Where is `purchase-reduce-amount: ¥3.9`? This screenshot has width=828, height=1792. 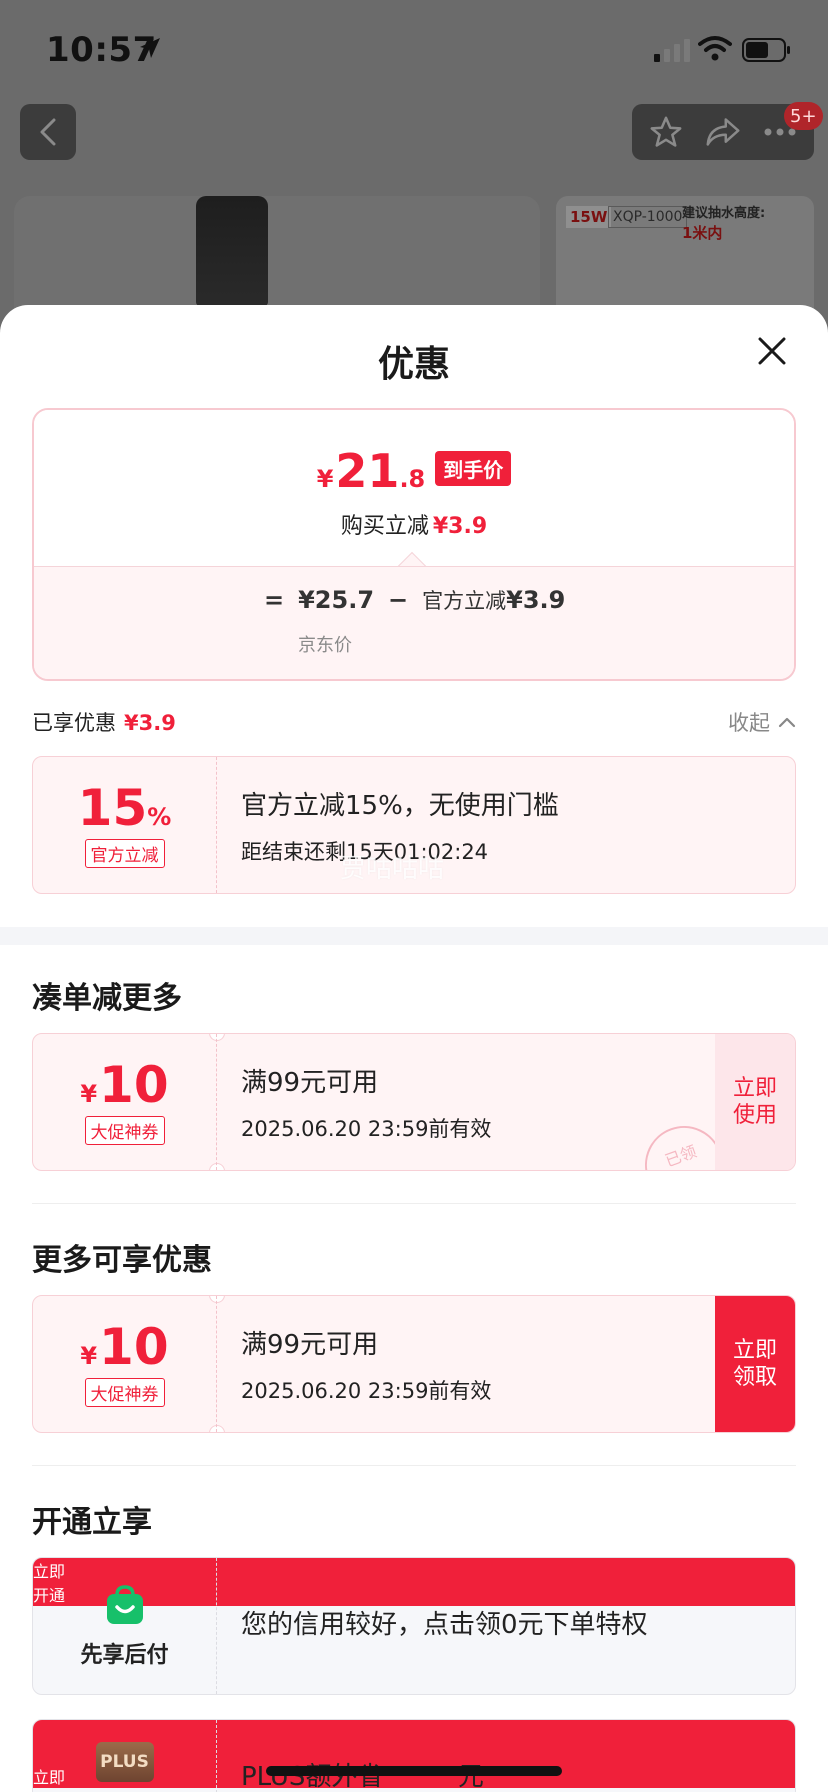
purchase-reduce-amount: ¥3.9 is located at coordinates (460, 526).